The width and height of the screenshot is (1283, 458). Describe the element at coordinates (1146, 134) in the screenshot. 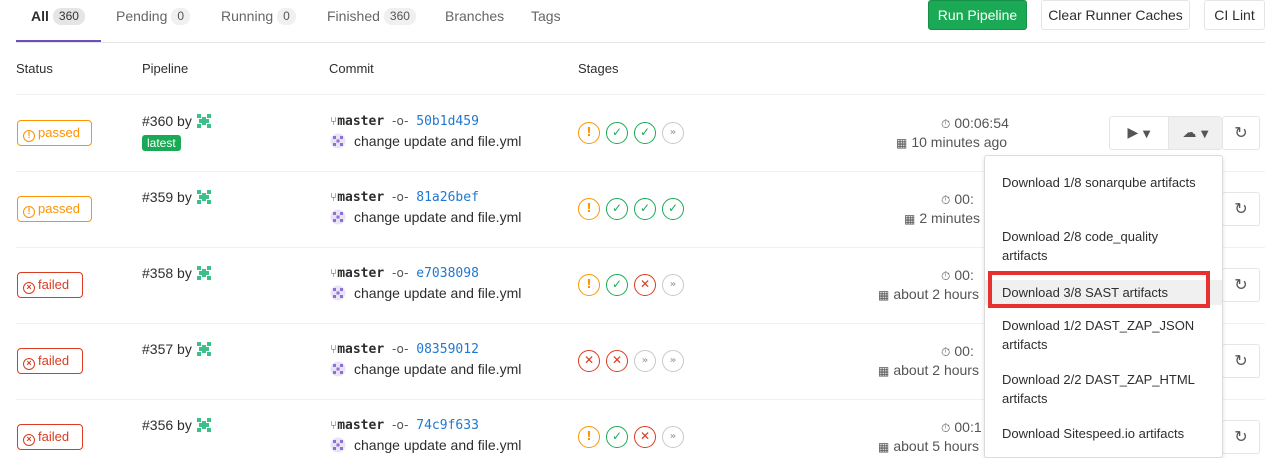

I see `chevron-down-icon: ▼` at that location.